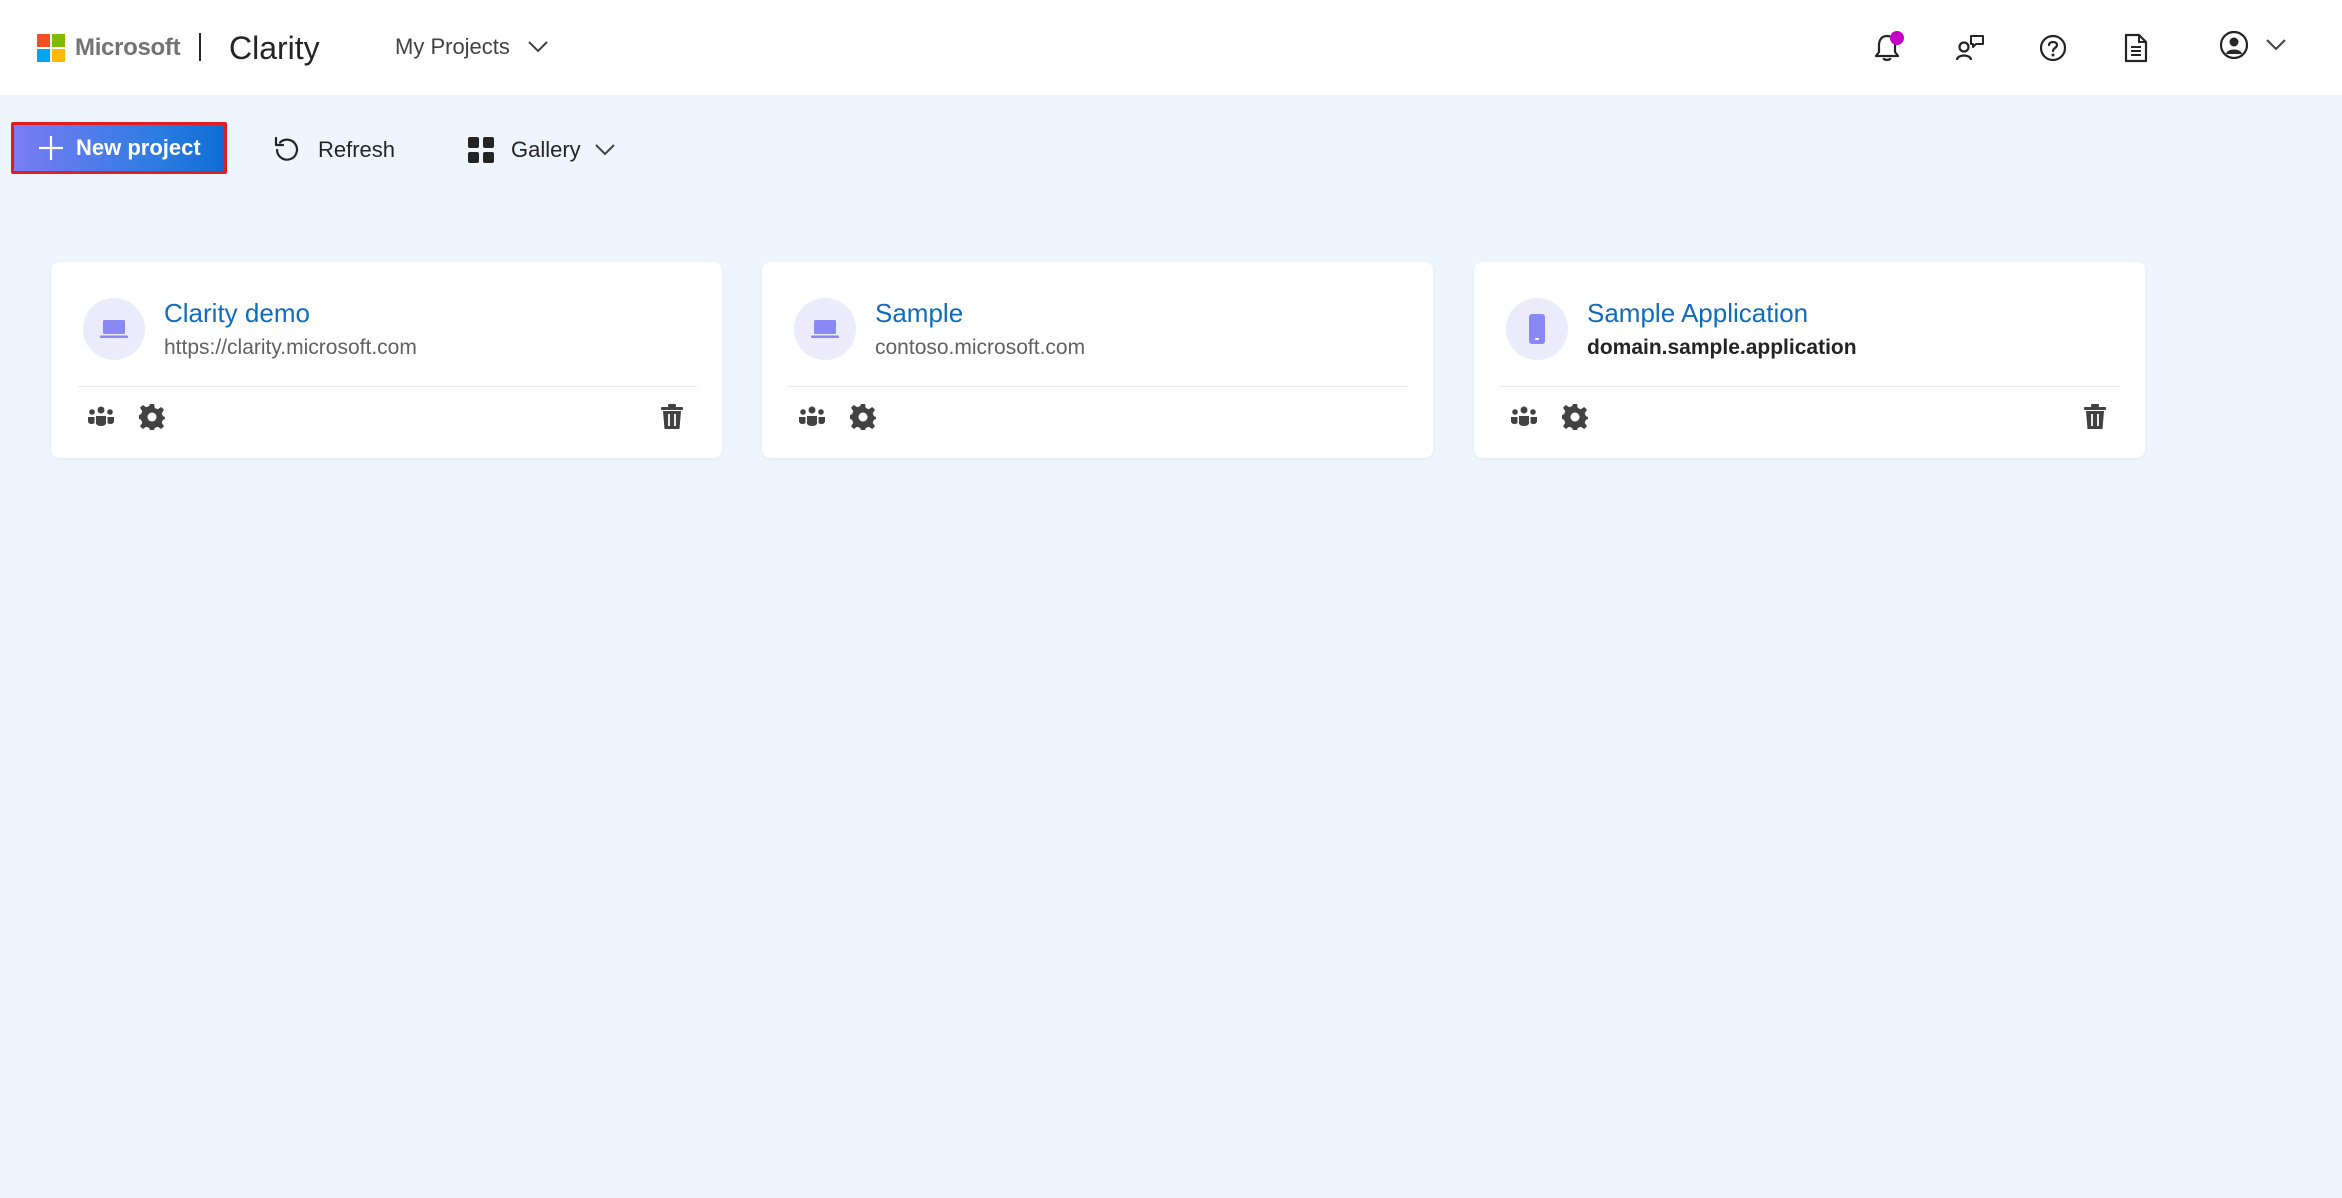 The width and height of the screenshot is (2342, 1198). What do you see at coordinates (1697, 313) in the screenshot?
I see `project-name: Sample Application` at bounding box center [1697, 313].